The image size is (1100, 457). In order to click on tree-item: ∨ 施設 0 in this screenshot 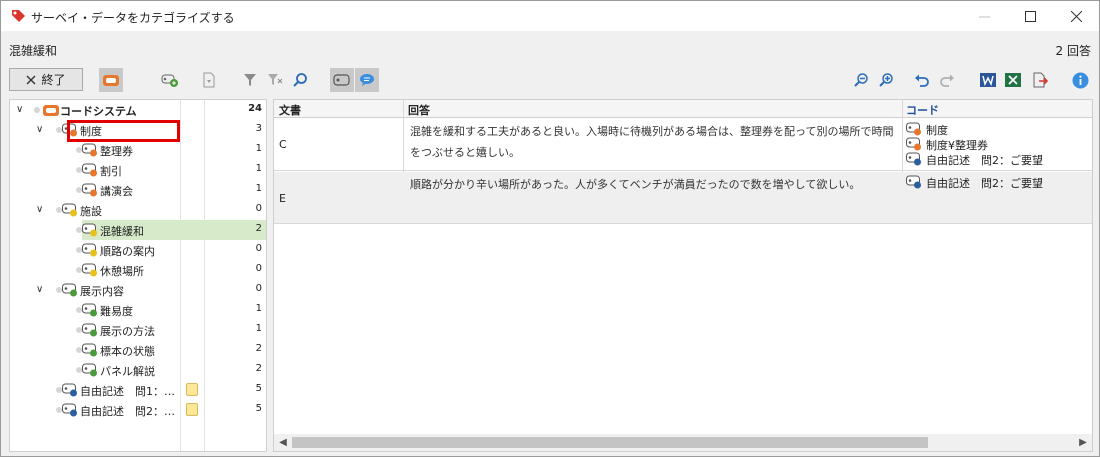, I will do `click(138, 210)`.